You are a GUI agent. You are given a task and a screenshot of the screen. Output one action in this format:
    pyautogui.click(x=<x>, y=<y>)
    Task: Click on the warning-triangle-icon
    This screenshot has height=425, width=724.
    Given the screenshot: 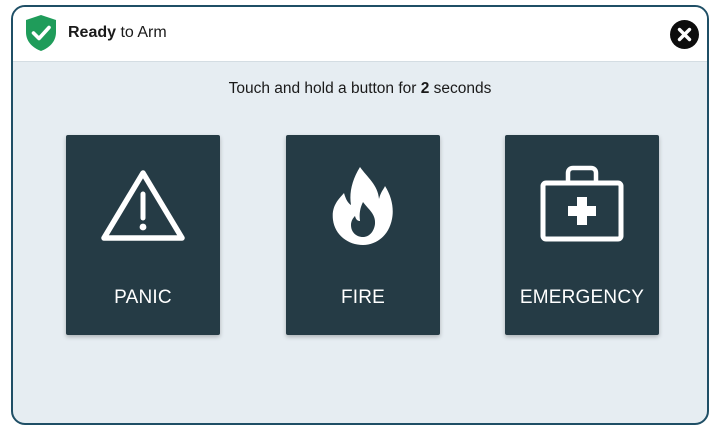 What is the action you would take?
    pyautogui.click(x=143, y=205)
    